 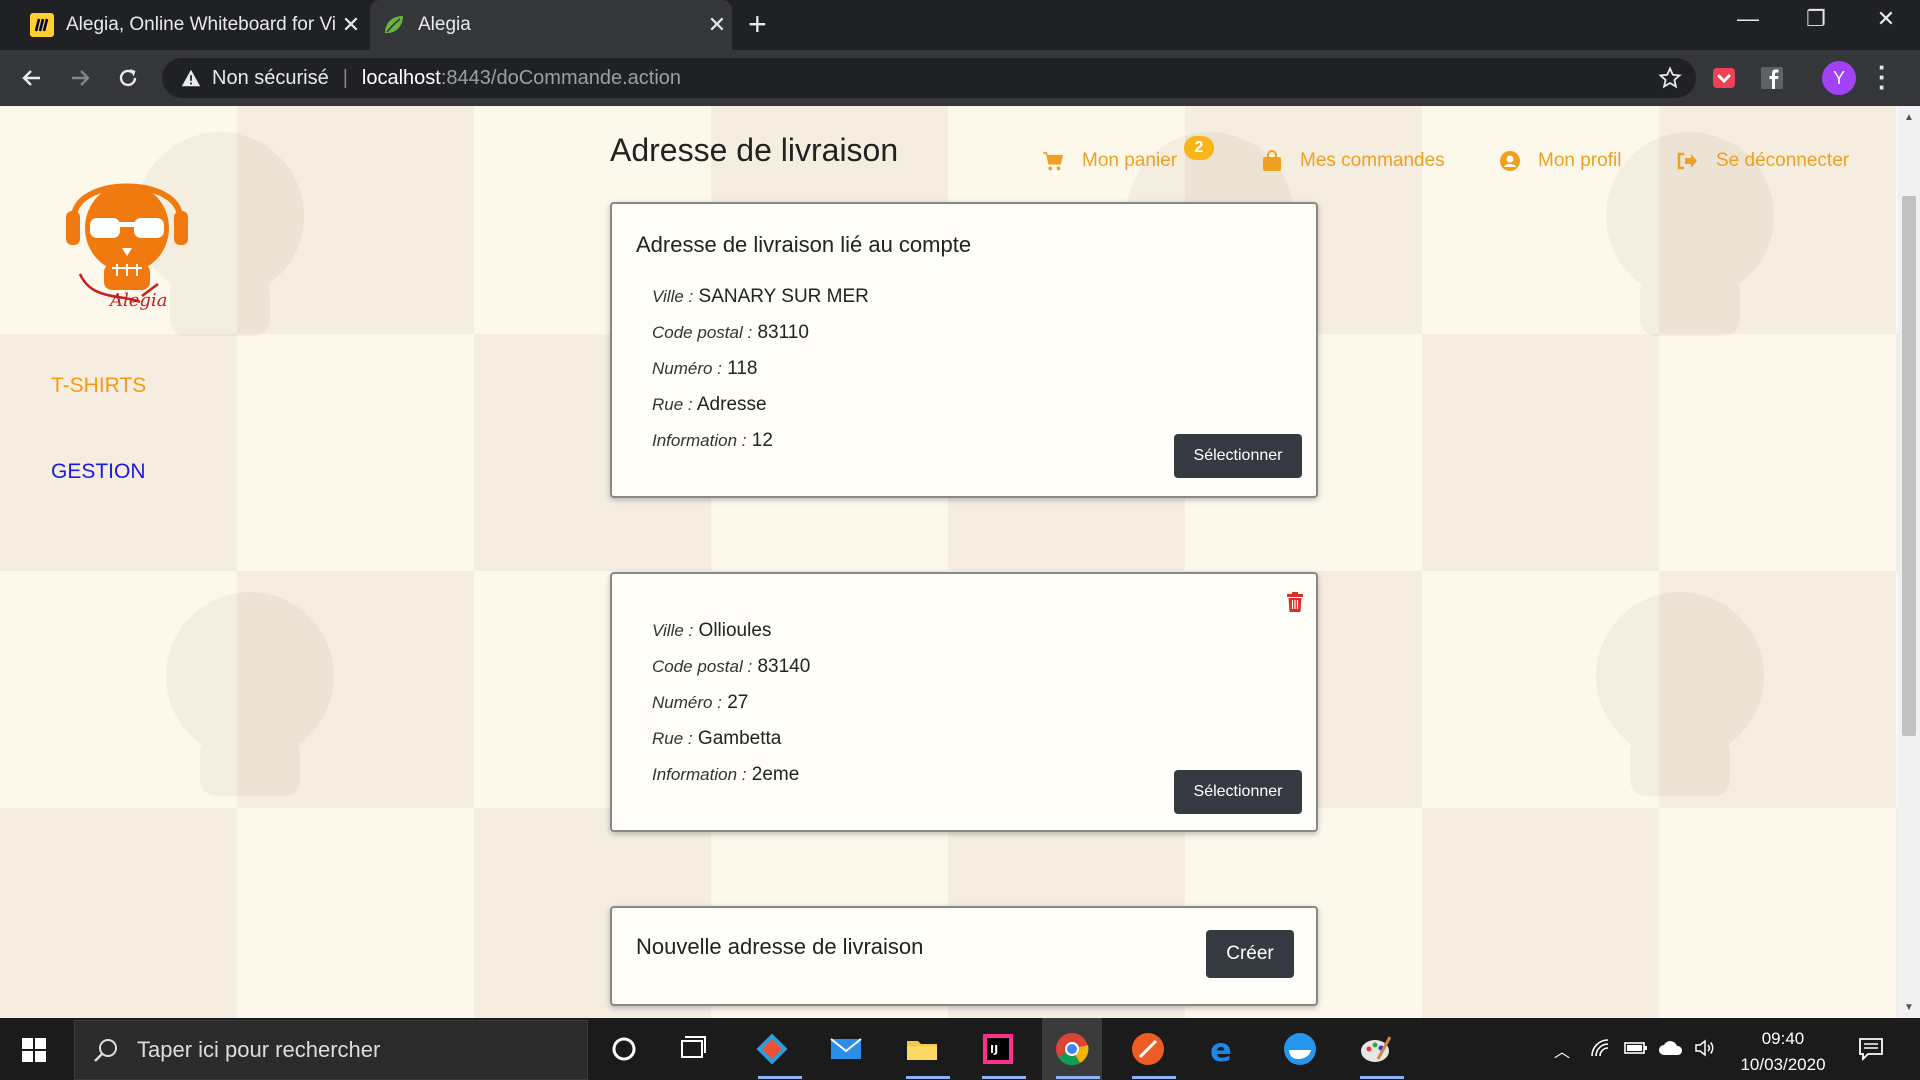 I want to click on field-code-postal: Code postal : 83110, so click(x=730, y=333).